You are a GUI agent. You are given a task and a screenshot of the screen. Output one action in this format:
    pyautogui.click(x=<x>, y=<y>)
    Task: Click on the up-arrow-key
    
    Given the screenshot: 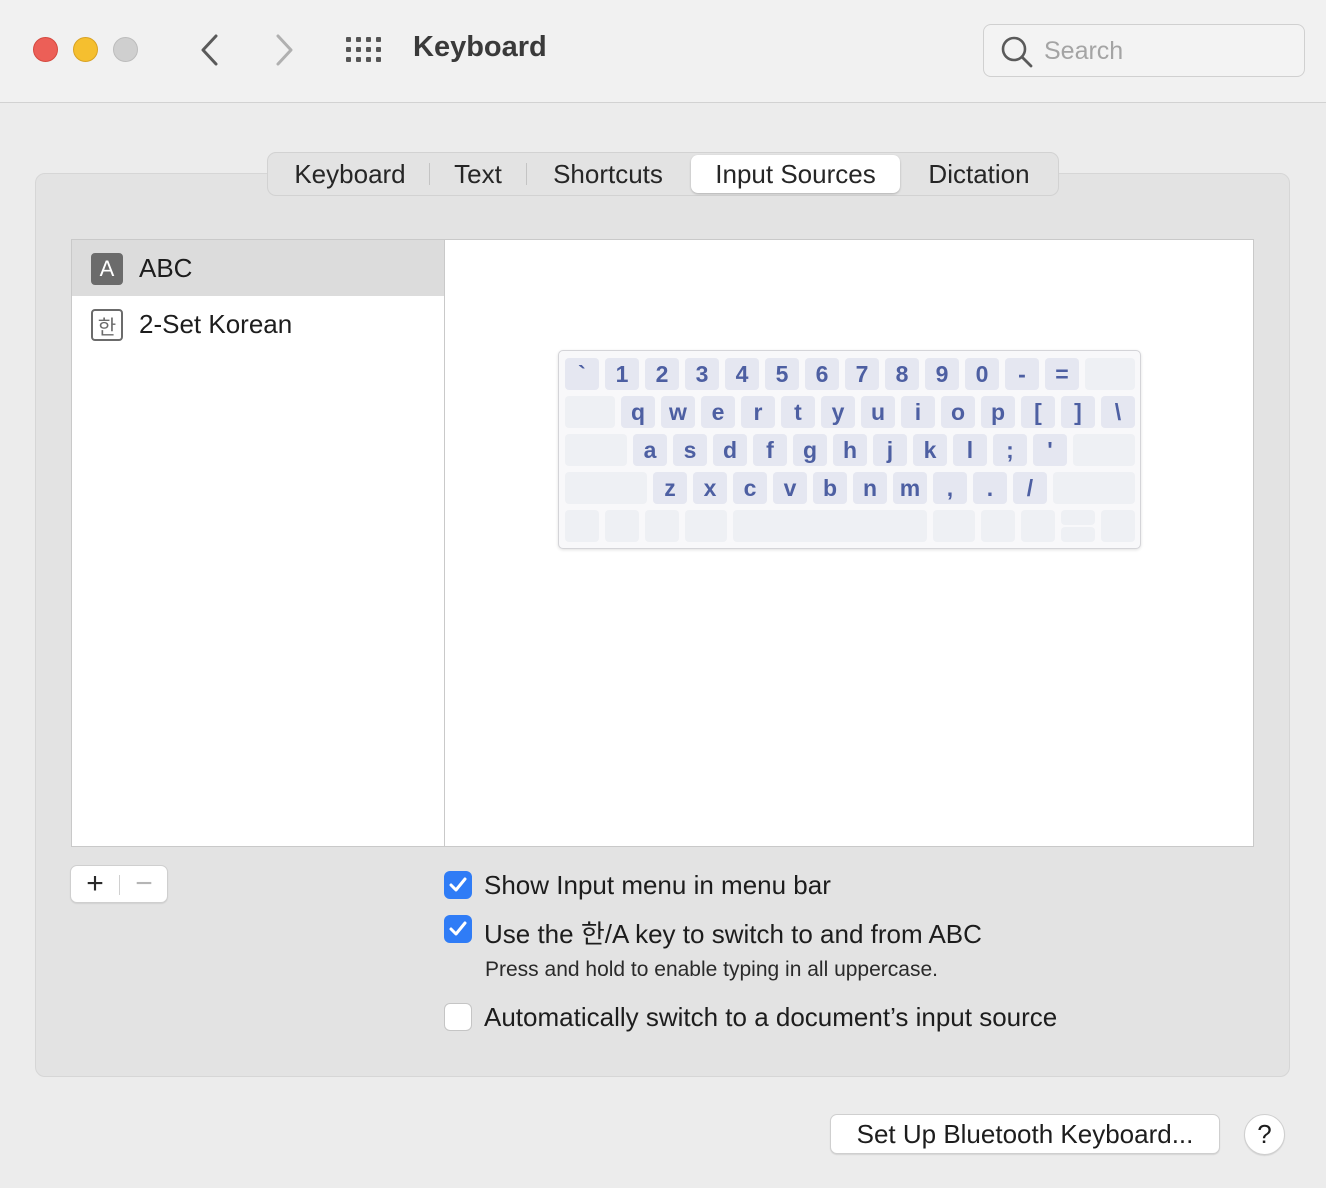 What is the action you would take?
    pyautogui.click(x=1078, y=517)
    